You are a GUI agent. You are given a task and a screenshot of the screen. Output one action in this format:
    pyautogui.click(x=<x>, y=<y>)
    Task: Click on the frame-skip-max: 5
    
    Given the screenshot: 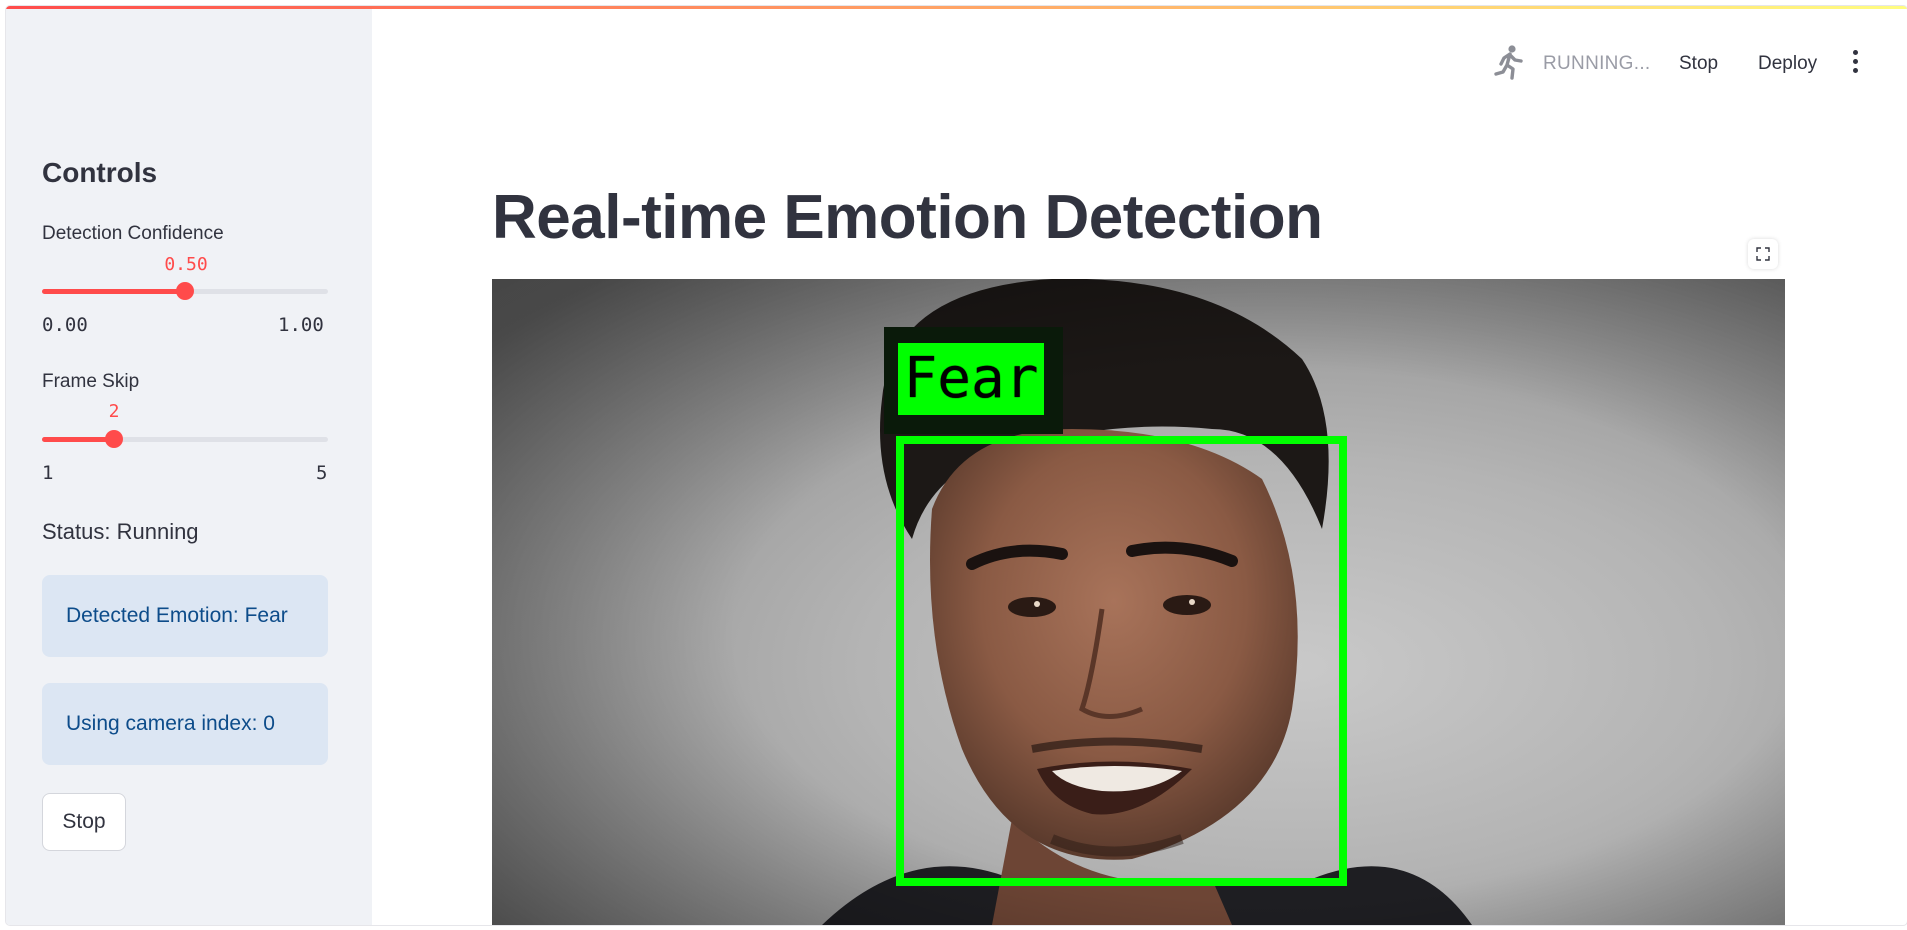 What is the action you would take?
    pyautogui.click(x=322, y=473)
    